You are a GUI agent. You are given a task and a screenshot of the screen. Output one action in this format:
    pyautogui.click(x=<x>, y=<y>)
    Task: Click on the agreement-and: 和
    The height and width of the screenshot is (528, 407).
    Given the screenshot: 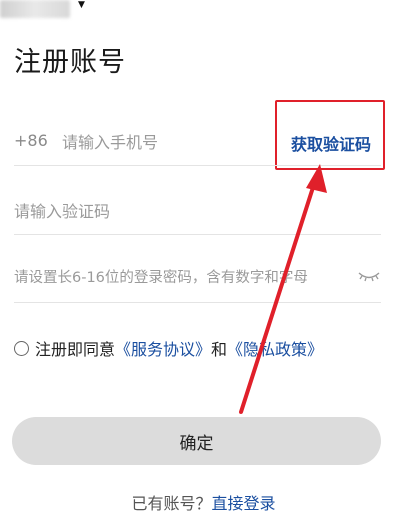 What is the action you would take?
    pyautogui.click(x=219, y=349)
    